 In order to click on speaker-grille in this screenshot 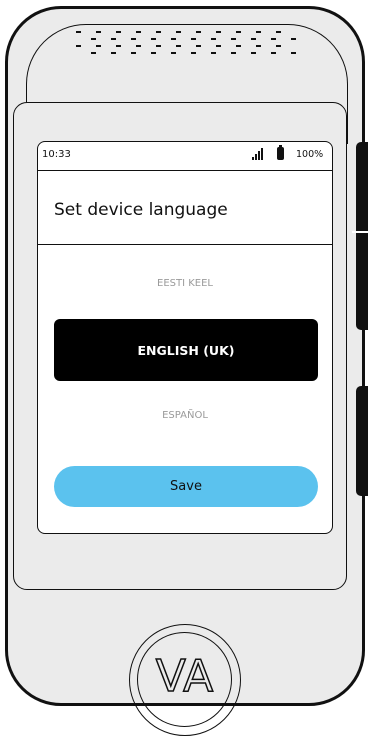, I will do `click(191, 46)`.